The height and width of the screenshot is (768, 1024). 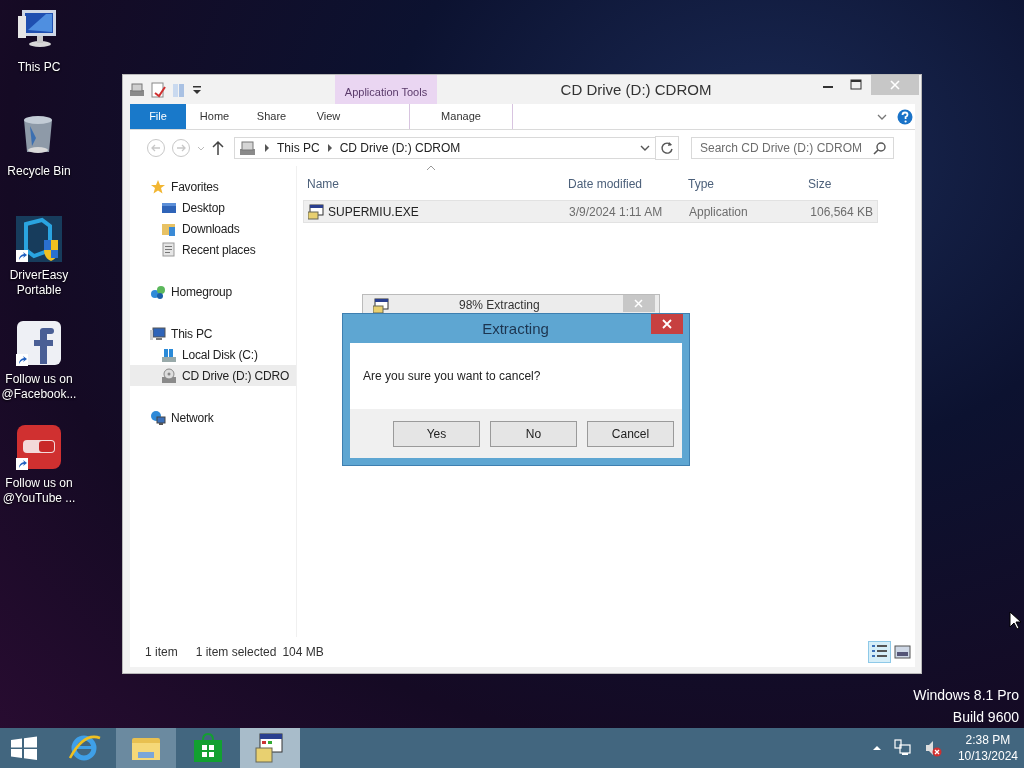 I want to click on dialog-button: Yes, so click(x=436, y=433).